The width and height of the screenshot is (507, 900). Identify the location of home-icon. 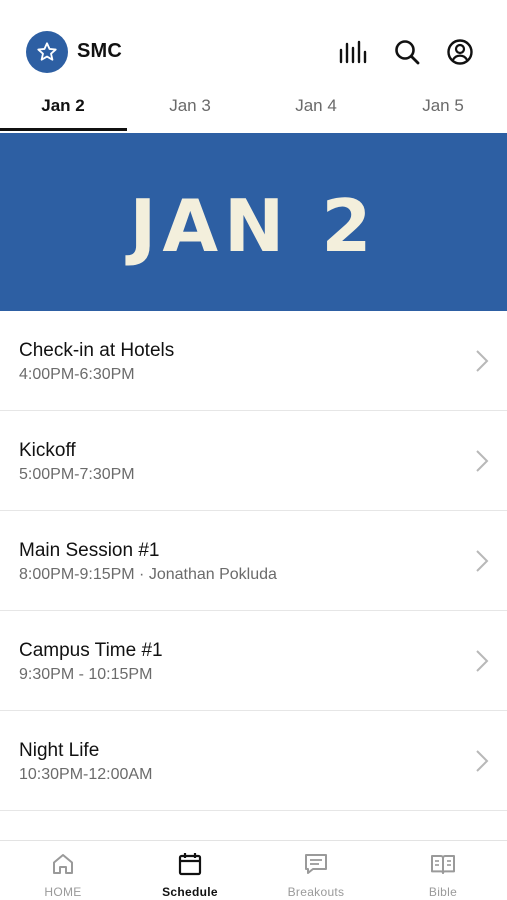
(63, 864).